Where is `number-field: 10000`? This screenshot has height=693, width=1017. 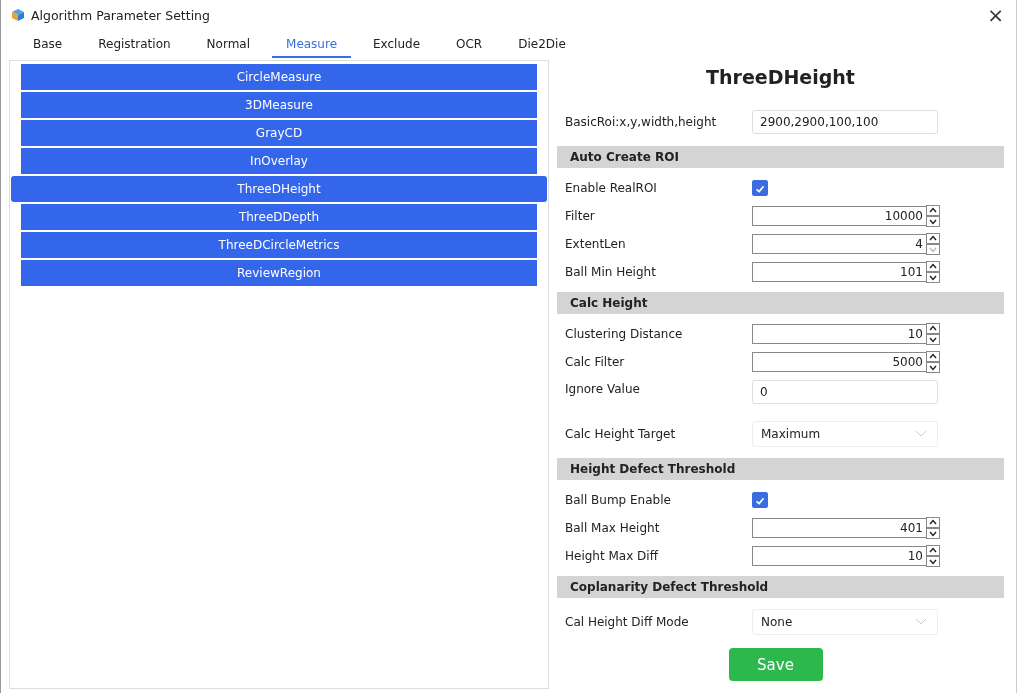
number-field: 10000 is located at coordinates (846, 216).